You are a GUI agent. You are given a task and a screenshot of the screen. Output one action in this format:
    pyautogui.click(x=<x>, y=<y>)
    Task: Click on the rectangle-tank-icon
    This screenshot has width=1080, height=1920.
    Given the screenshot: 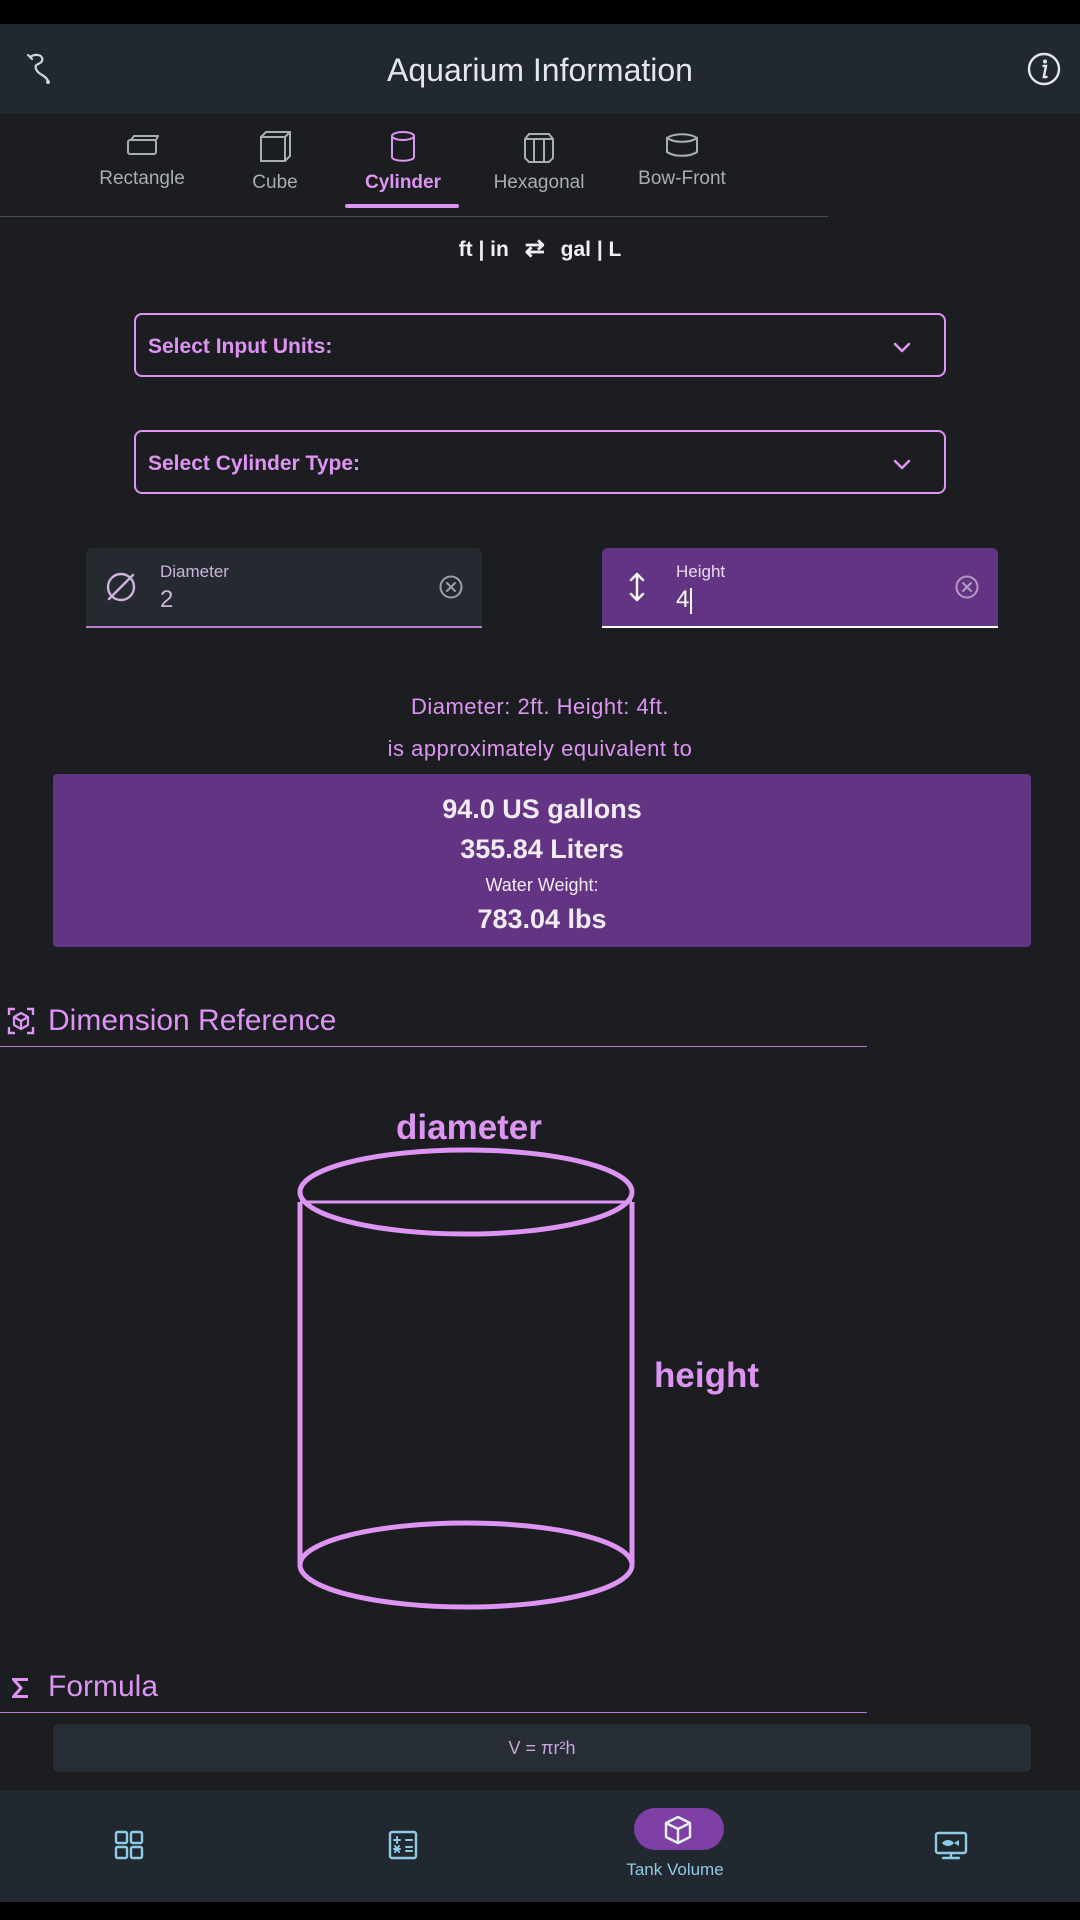 What is the action you would take?
    pyautogui.click(x=143, y=145)
    